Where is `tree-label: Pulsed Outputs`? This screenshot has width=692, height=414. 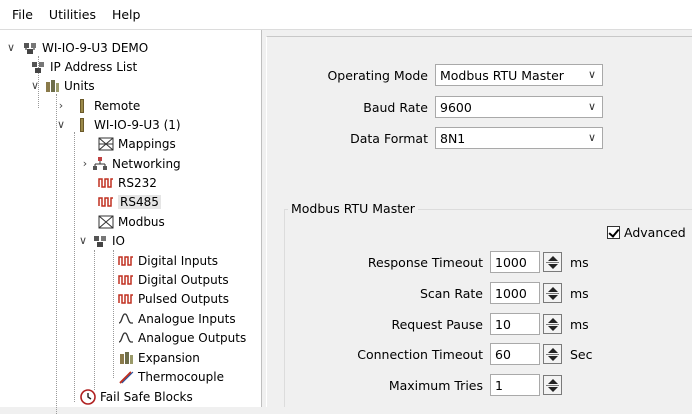
tree-label: Pulsed Outputs is located at coordinates (183, 298).